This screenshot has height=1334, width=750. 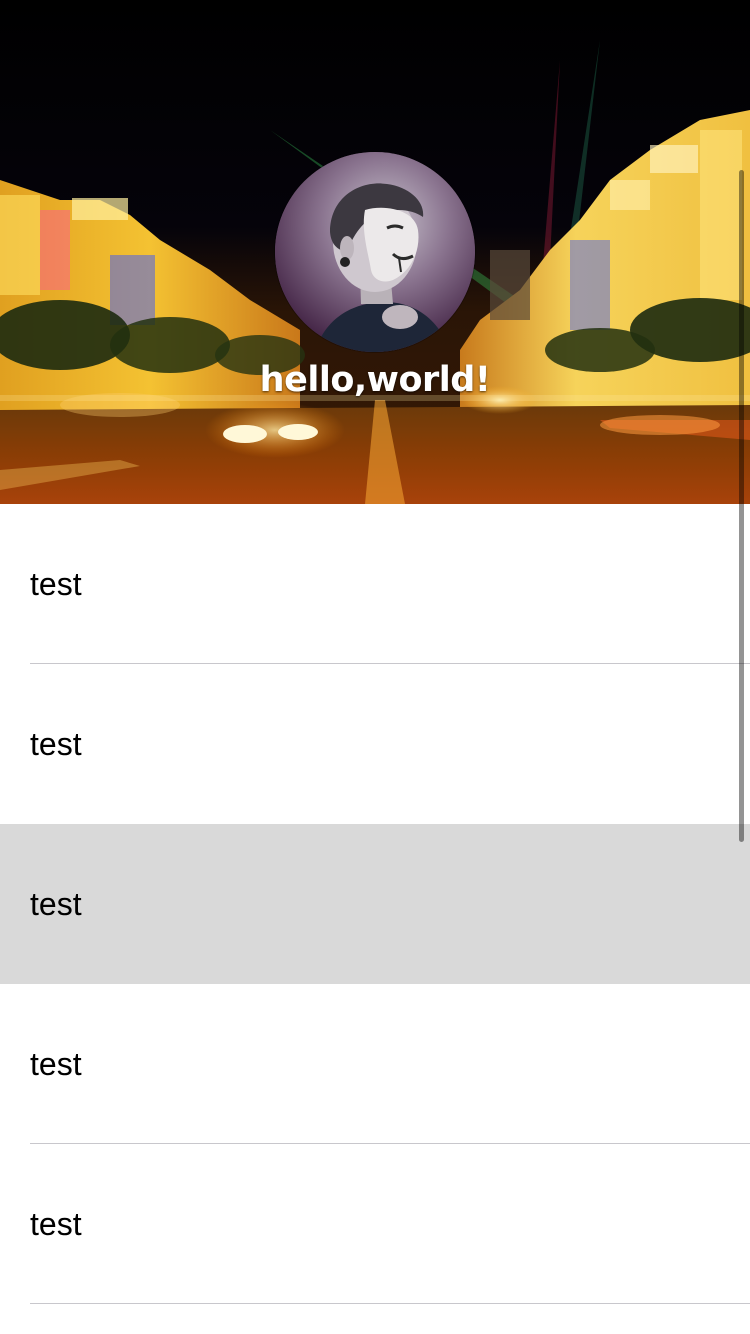 What do you see at coordinates (741, 506) in the screenshot?
I see `scrollbar` at bounding box center [741, 506].